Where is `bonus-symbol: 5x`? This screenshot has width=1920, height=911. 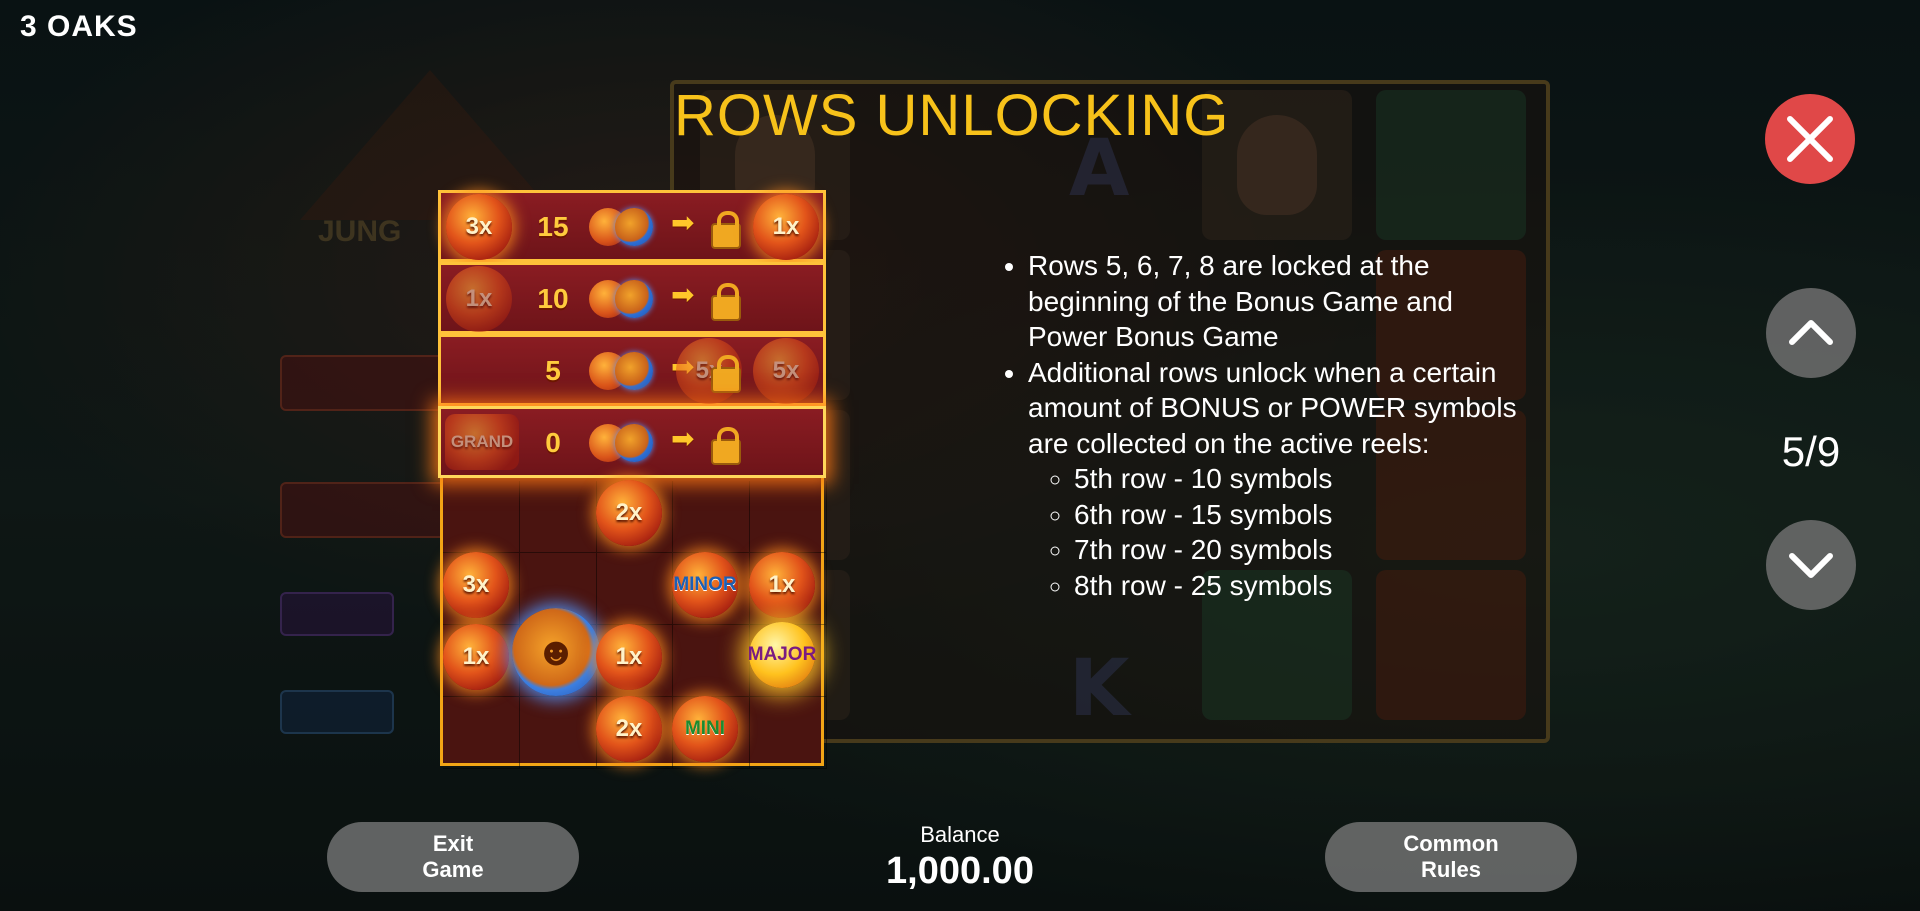 bonus-symbol: 5x is located at coordinates (786, 371).